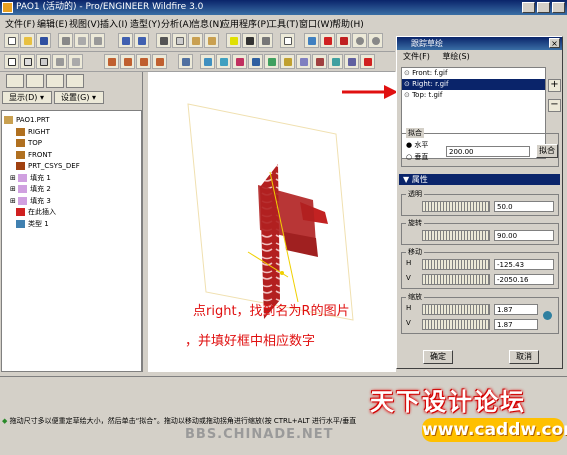 Image resolution: width=567 pixels, height=455 pixels. Describe the element at coordinates (176, 23) in the screenshot. I see `menu-analysis: 分析(A)` at that location.